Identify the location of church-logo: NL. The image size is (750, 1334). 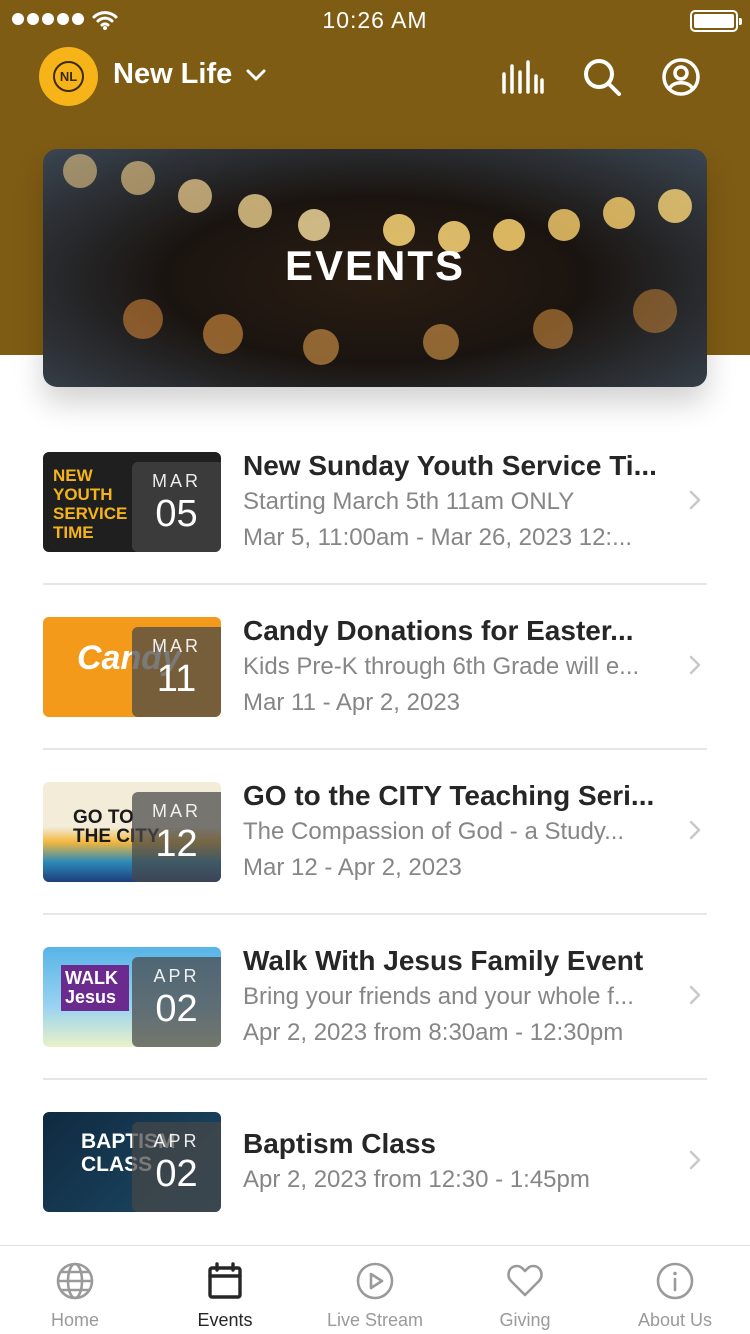
(68, 76).